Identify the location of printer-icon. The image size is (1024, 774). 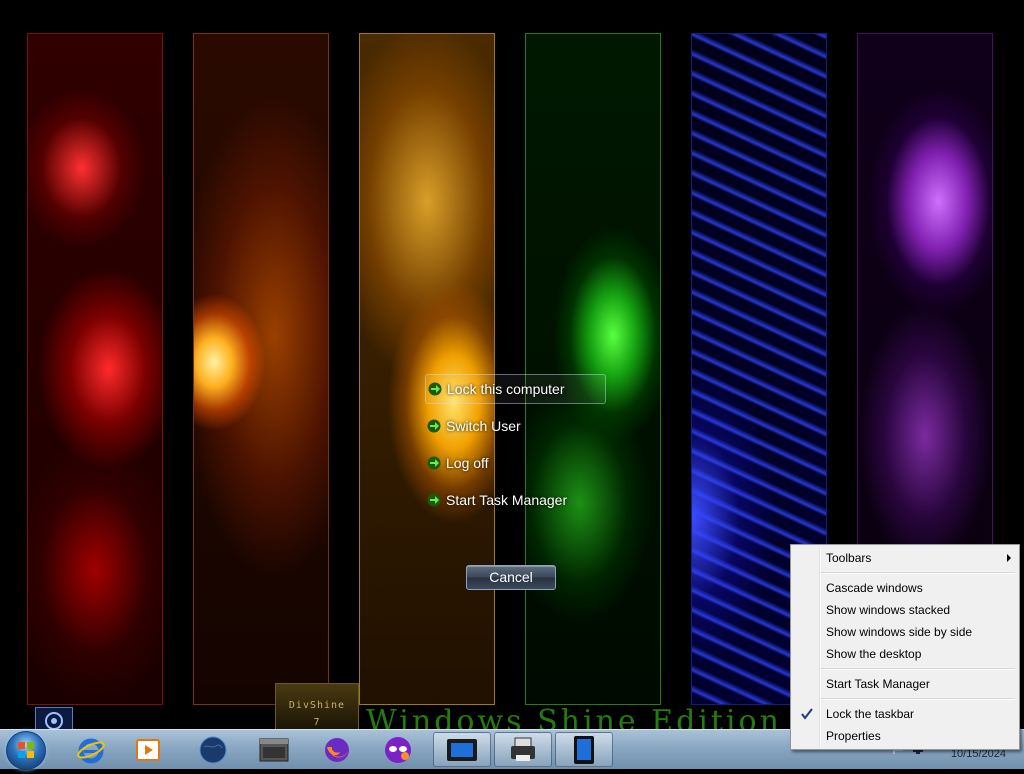
(523, 749).